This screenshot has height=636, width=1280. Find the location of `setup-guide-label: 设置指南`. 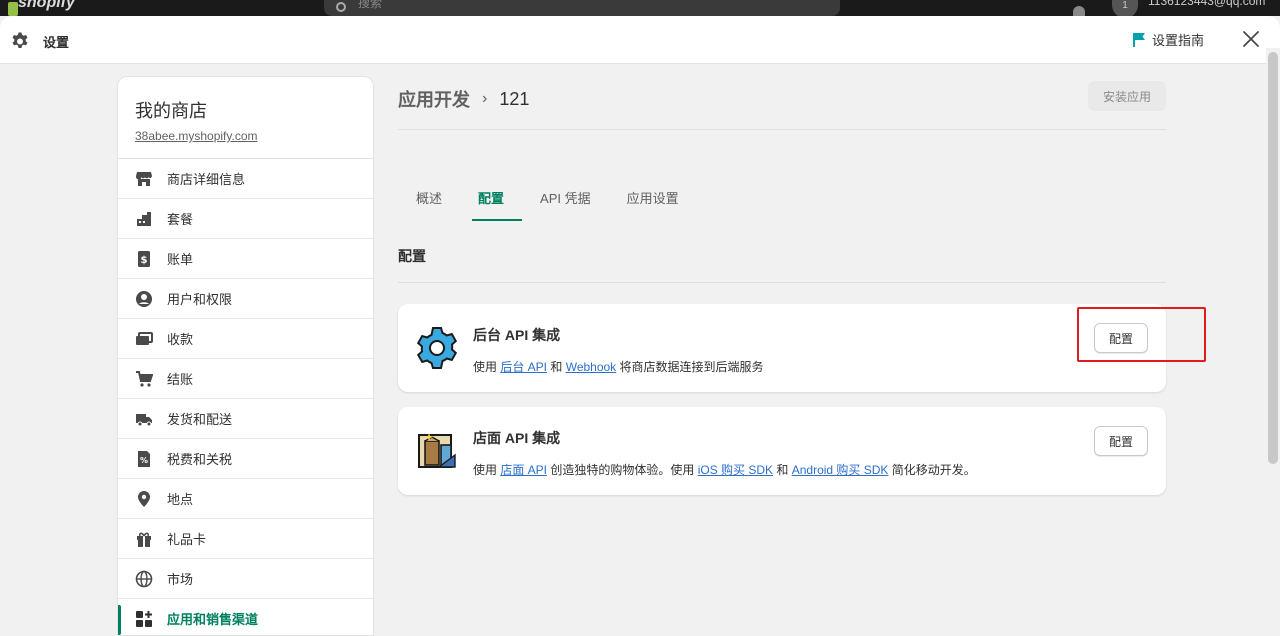

setup-guide-label: 设置指南 is located at coordinates (1178, 40).